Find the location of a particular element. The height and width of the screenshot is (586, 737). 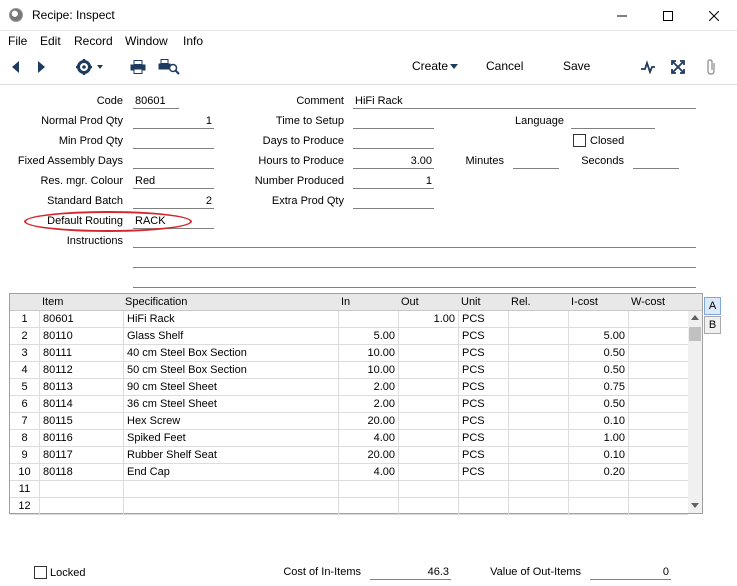

extra-prod-qty-field is located at coordinates (393, 201).